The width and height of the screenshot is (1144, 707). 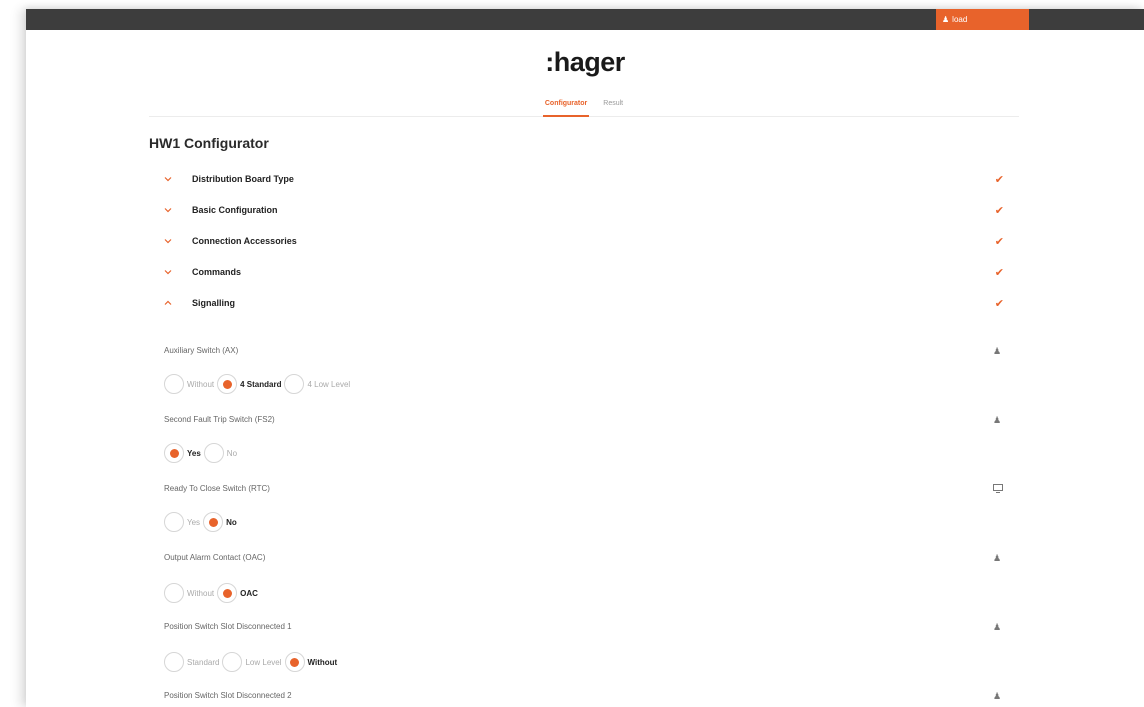 I want to click on section-label: Distribution Board Type, so click(x=243, y=179).